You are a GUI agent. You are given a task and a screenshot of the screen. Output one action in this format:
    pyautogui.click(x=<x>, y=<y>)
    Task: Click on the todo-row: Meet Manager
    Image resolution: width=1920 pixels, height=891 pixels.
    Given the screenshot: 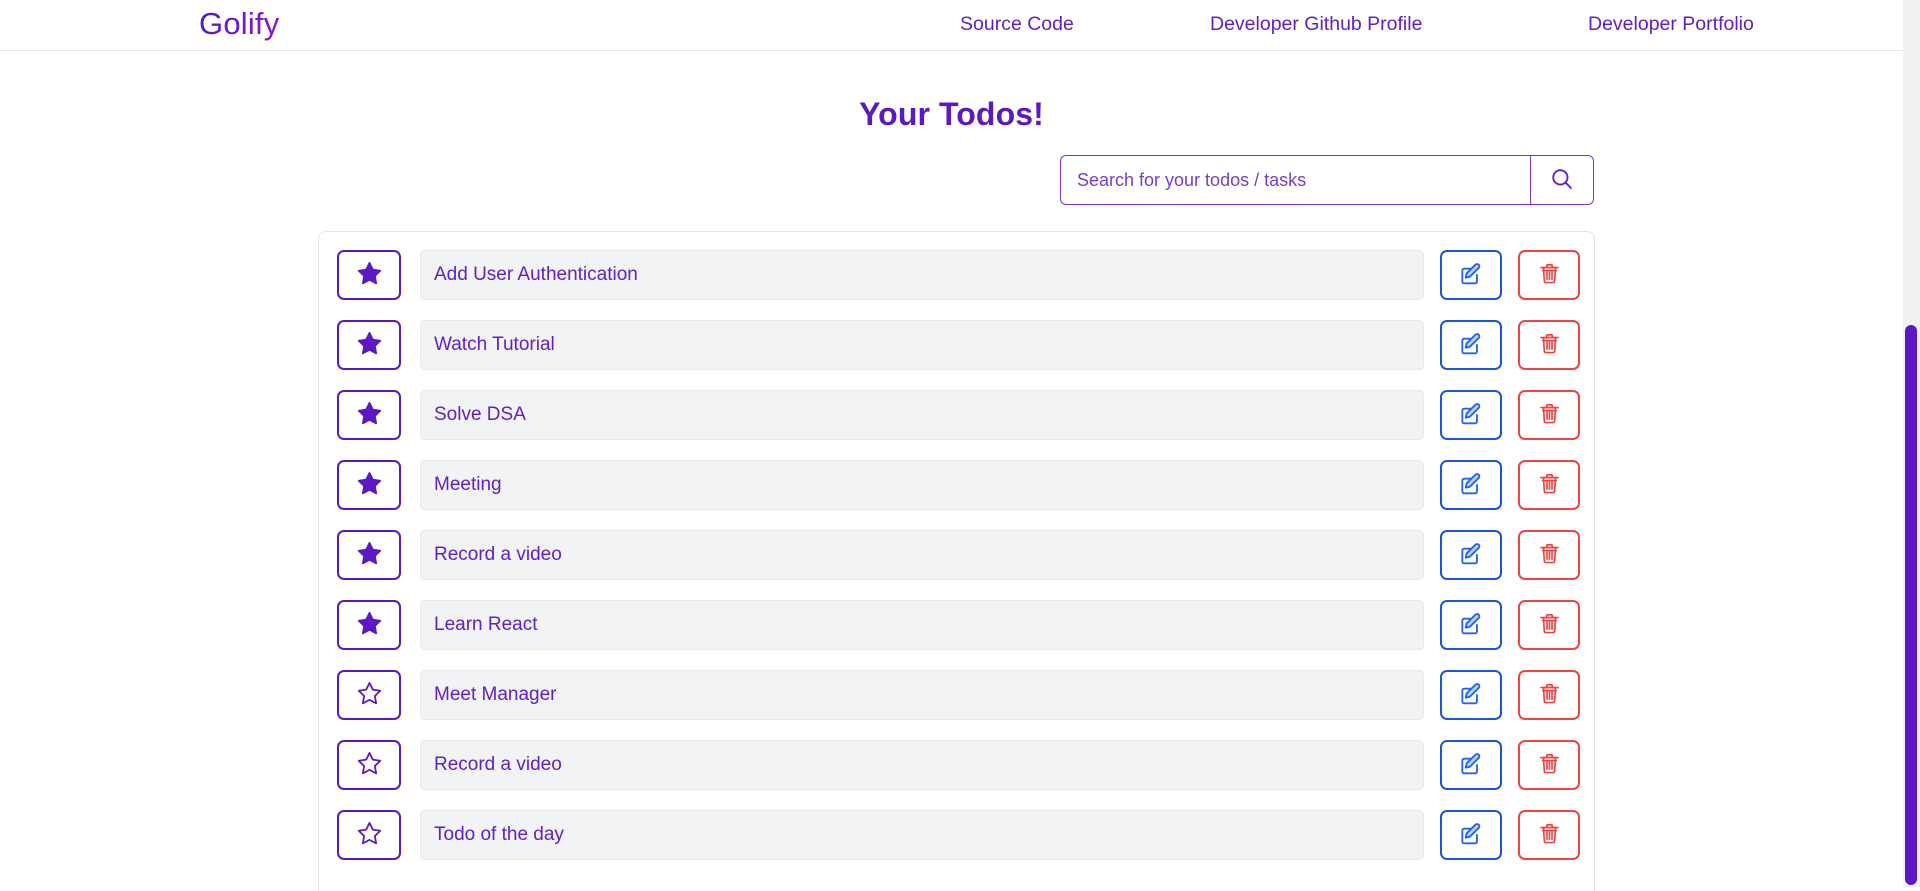 What is the action you would take?
    pyautogui.click(x=958, y=695)
    